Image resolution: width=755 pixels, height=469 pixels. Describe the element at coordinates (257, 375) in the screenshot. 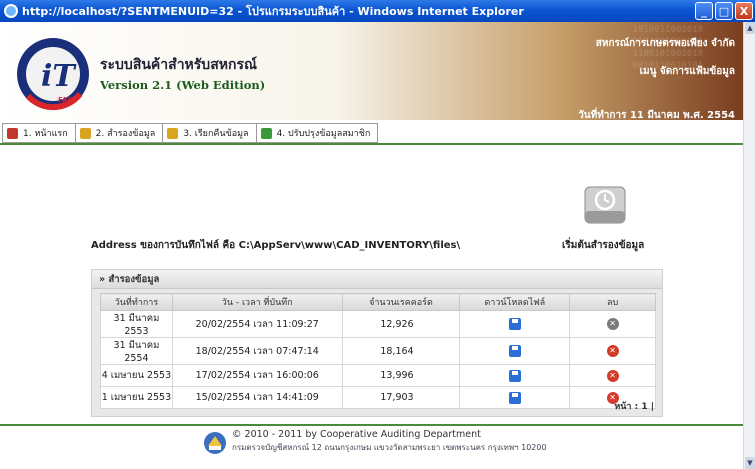

I see `saved-at-cell: 17/02/2554 เวลา 16:00:06` at that location.